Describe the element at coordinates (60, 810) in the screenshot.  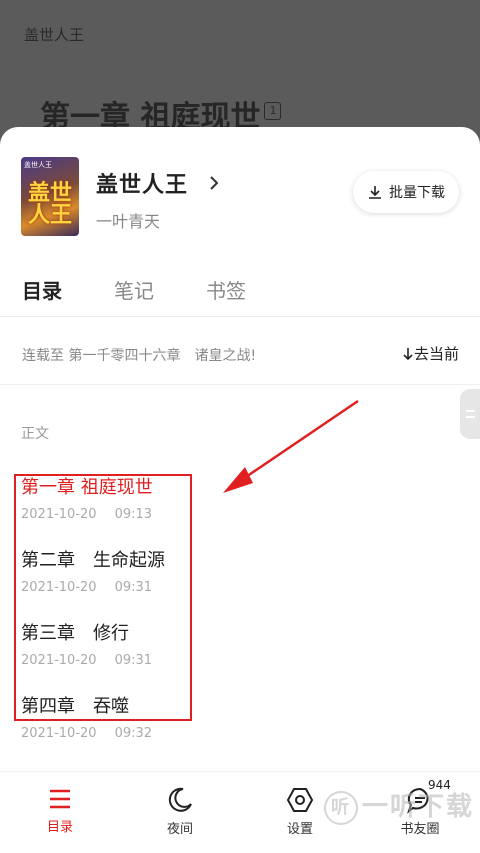
I see `nav-catalog: 目录` at that location.